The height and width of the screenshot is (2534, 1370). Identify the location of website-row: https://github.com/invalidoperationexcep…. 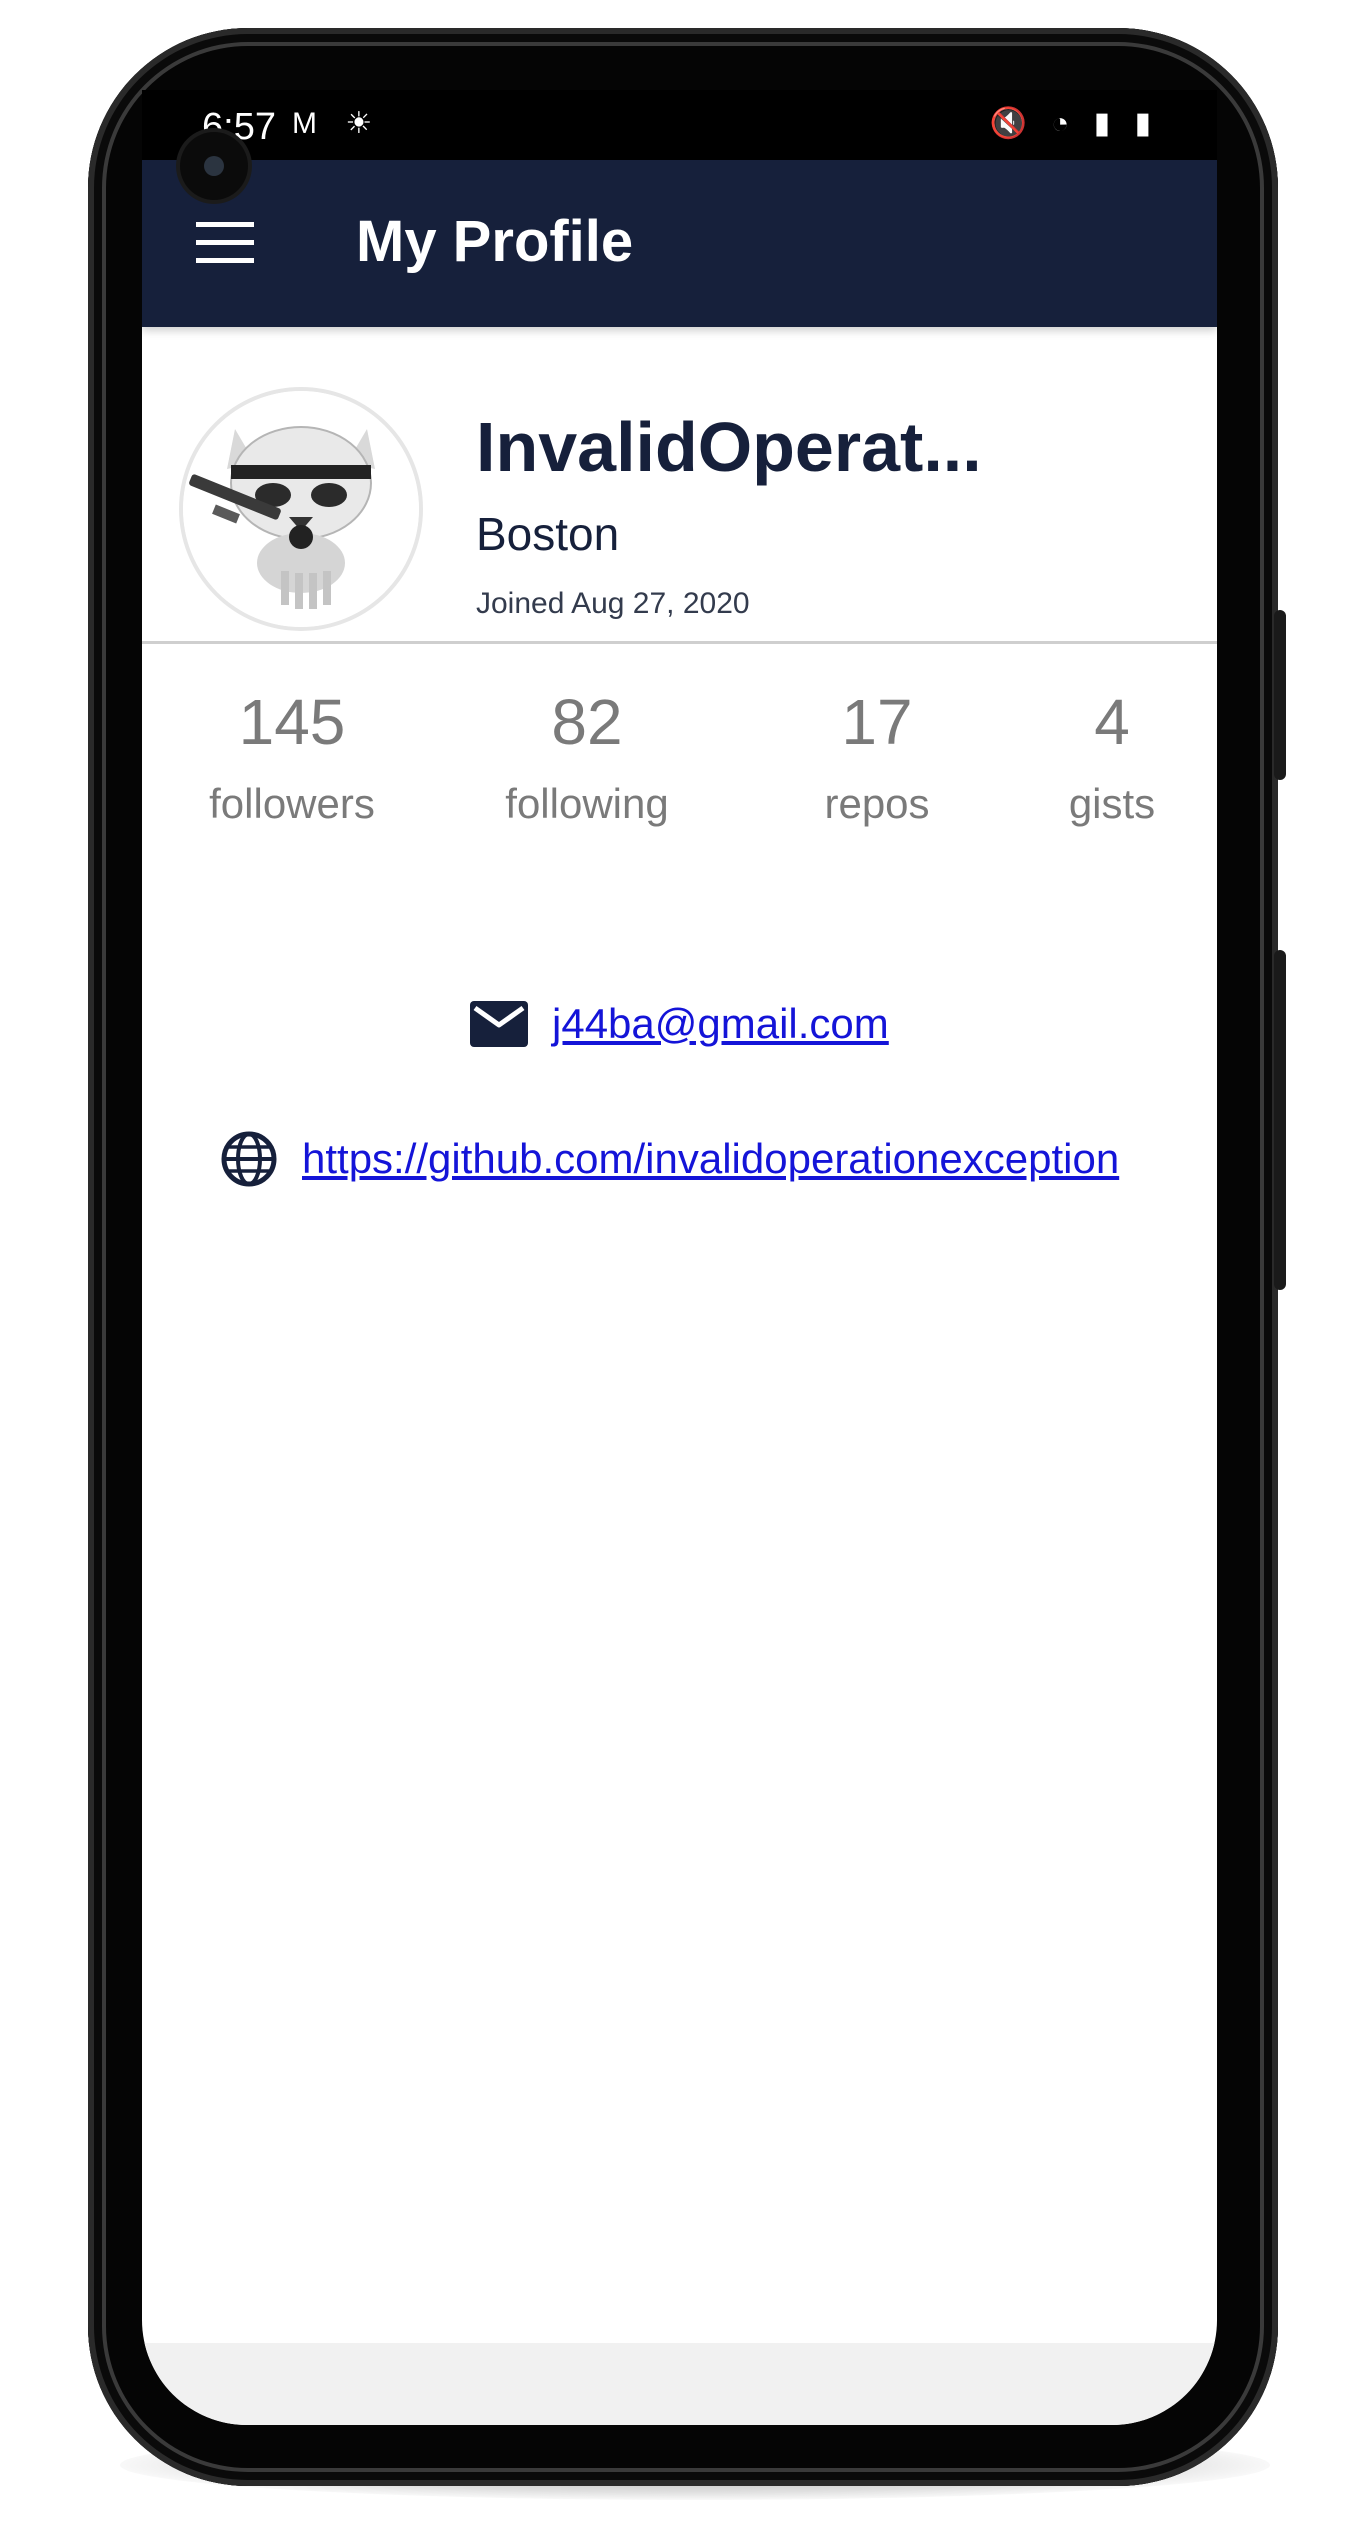
(669, 1159).